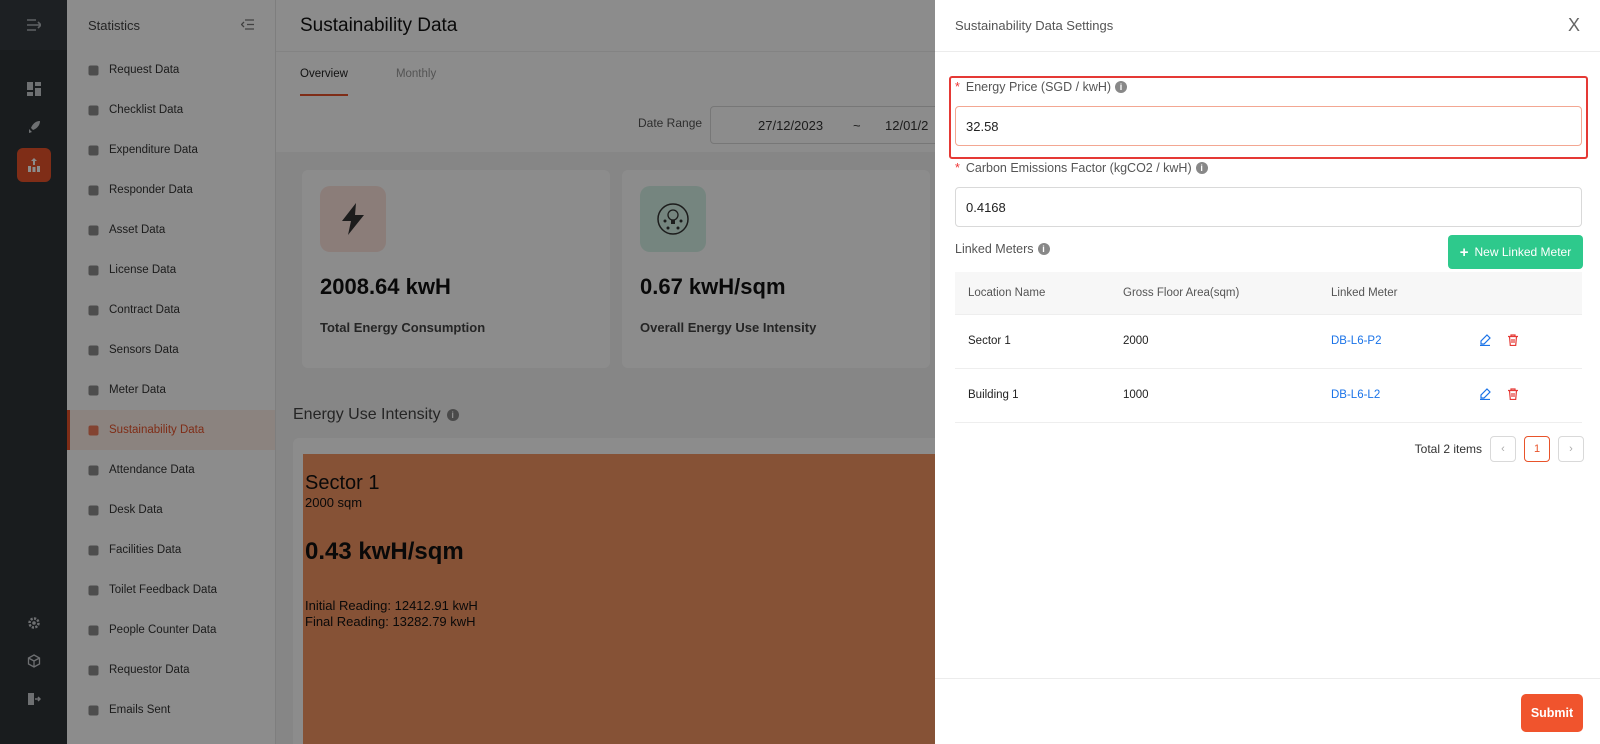 The width and height of the screenshot is (1600, 744). Describe the element at coordinates (1552, 713) in the screenshot. I see `submit-button: Submit` at that location.